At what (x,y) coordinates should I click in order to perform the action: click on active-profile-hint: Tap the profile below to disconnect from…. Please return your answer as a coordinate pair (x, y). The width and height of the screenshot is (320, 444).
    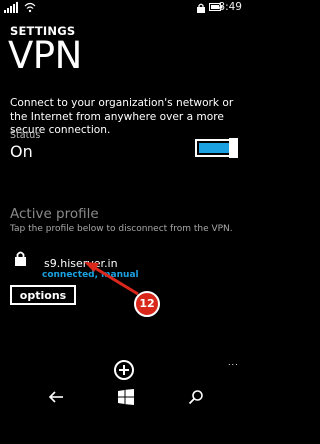
    Looking at the image, I should click on (121, 229).